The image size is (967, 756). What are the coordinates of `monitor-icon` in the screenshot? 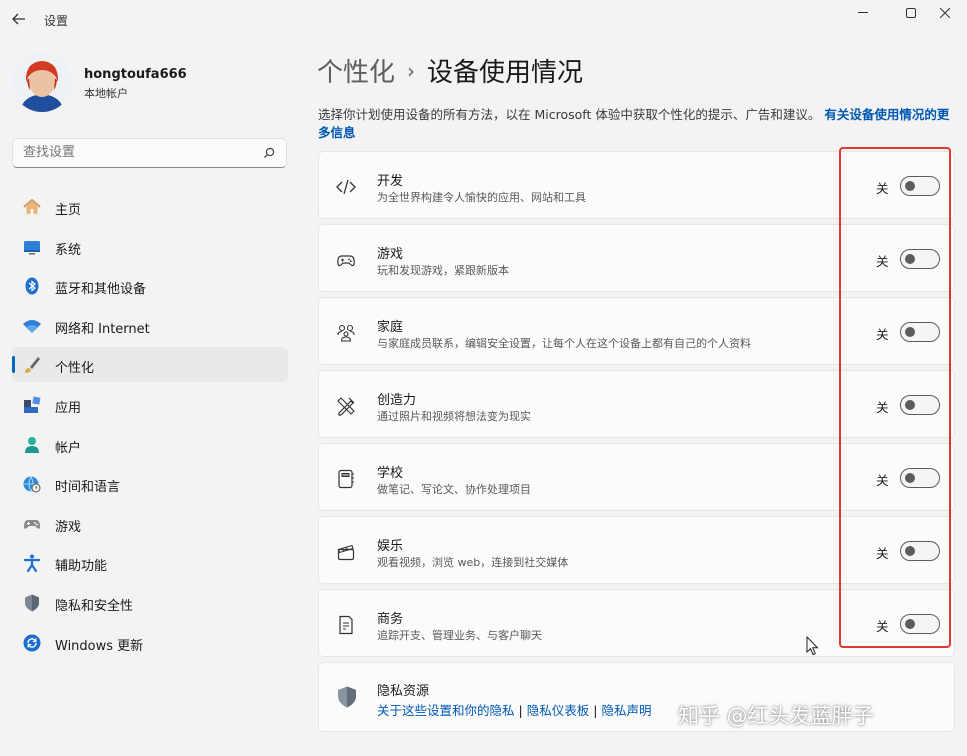 It's located at (32, 247).